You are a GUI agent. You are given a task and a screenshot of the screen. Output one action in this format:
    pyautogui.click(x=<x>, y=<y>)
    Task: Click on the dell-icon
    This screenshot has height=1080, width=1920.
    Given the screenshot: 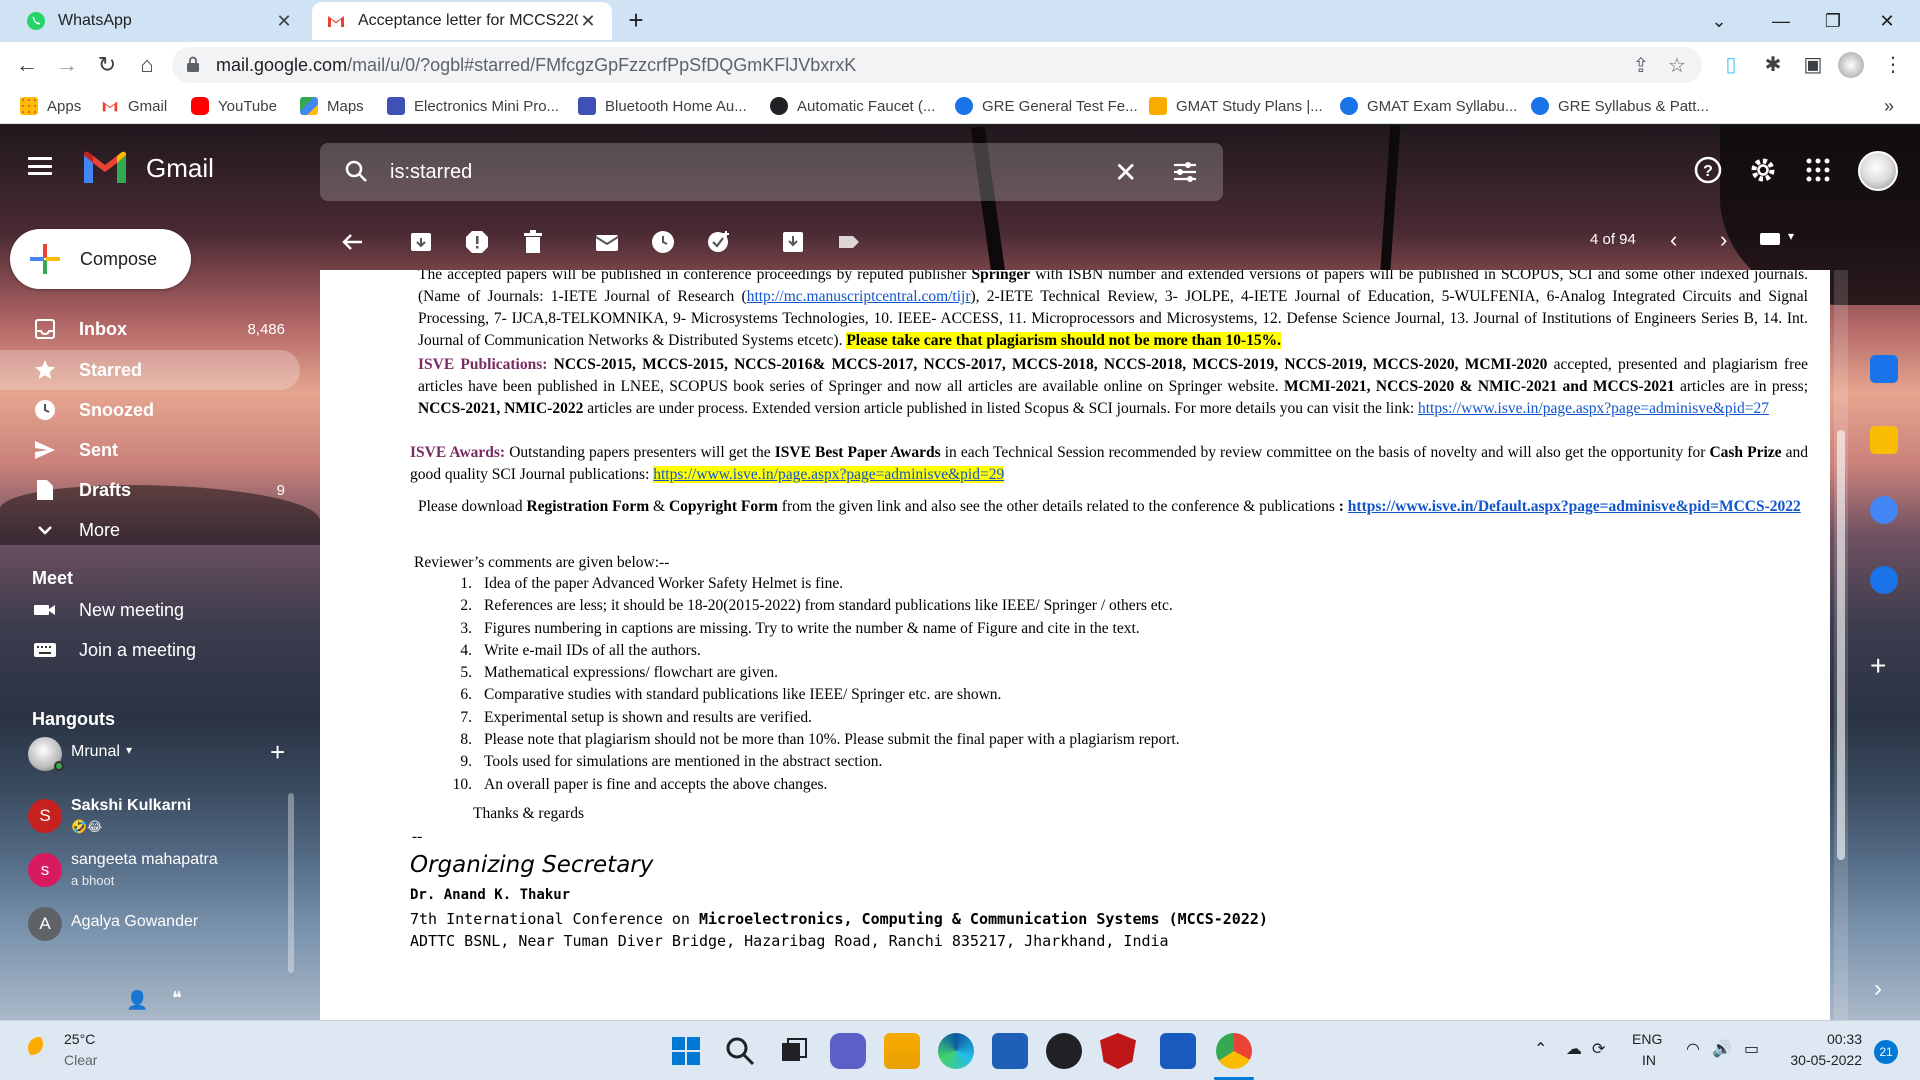 What is the action you would take?
    pyautogui.click(x=1064, y=1051)
    